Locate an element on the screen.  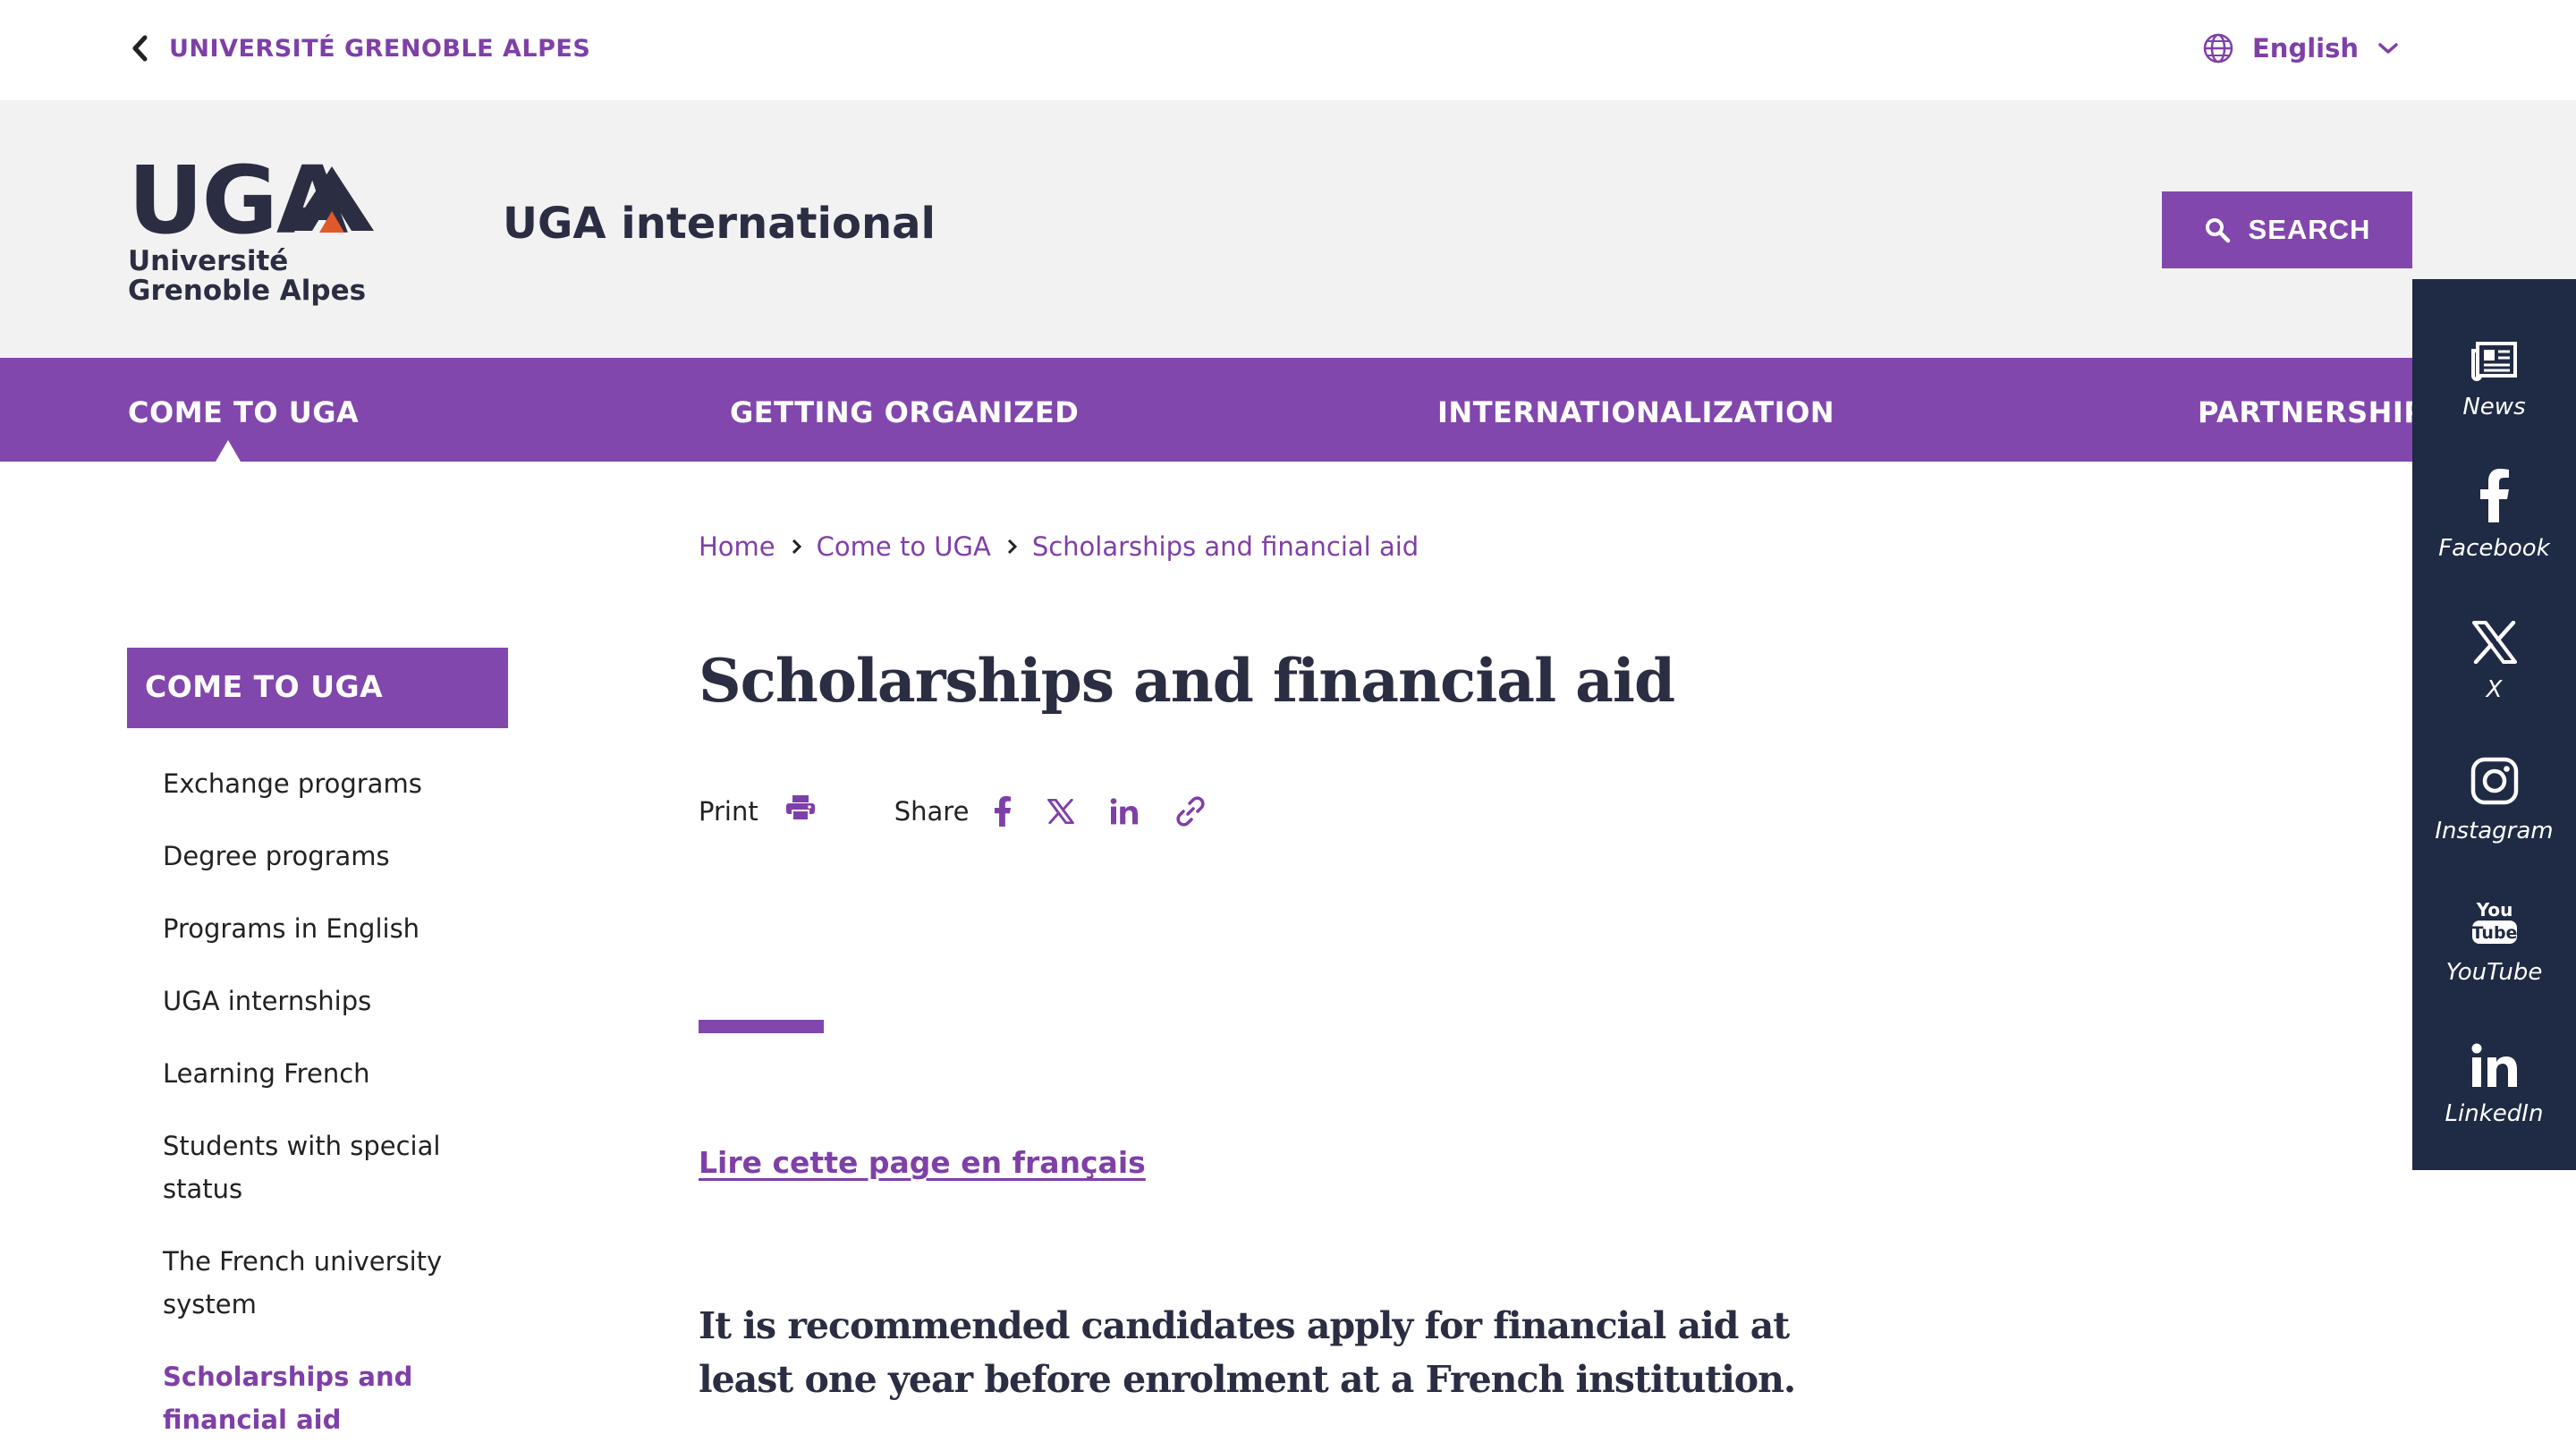
university-home-link: UNIVERSITÉ GRENOBLE ALPES is located at coordinates (360, 48).